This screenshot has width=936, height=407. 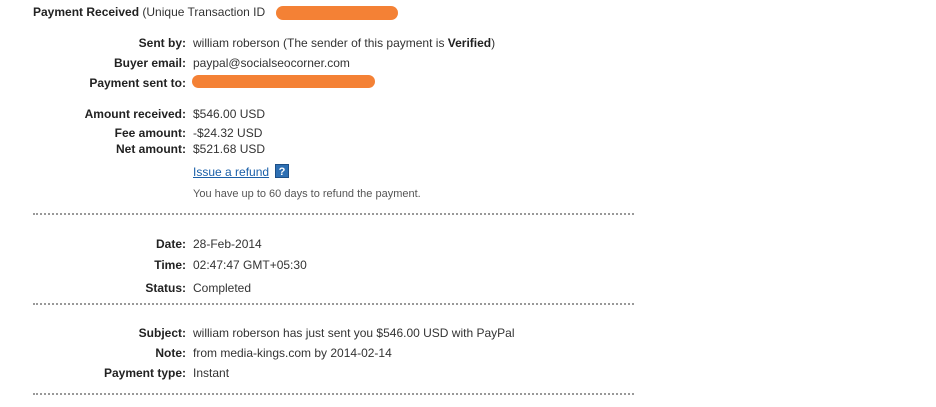 I want to click on net-amount-label: Net amount:, so click(x=151, y=149).